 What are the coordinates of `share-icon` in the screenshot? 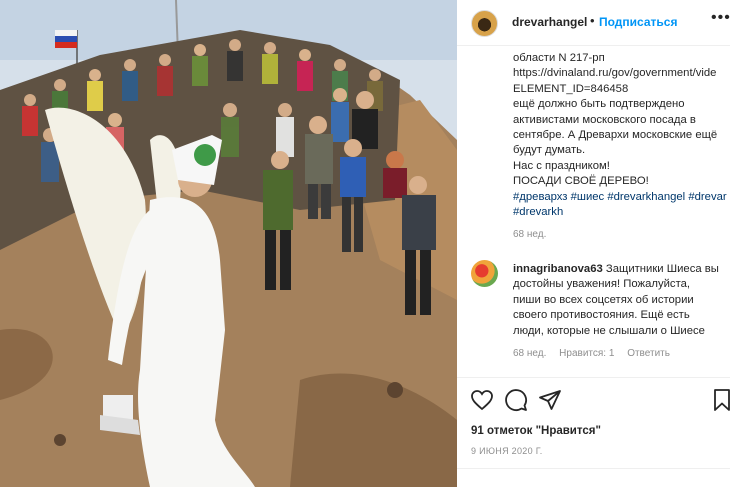 It's located at (550, 400).